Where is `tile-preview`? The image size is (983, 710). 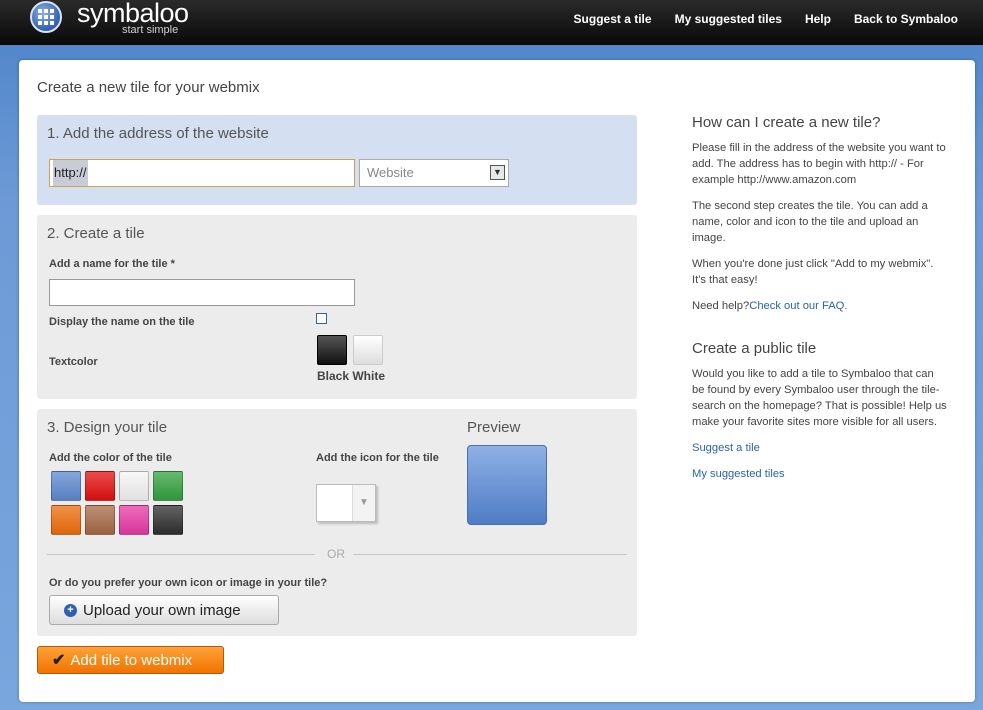
tile-preview is located at coordinates (507, 485).